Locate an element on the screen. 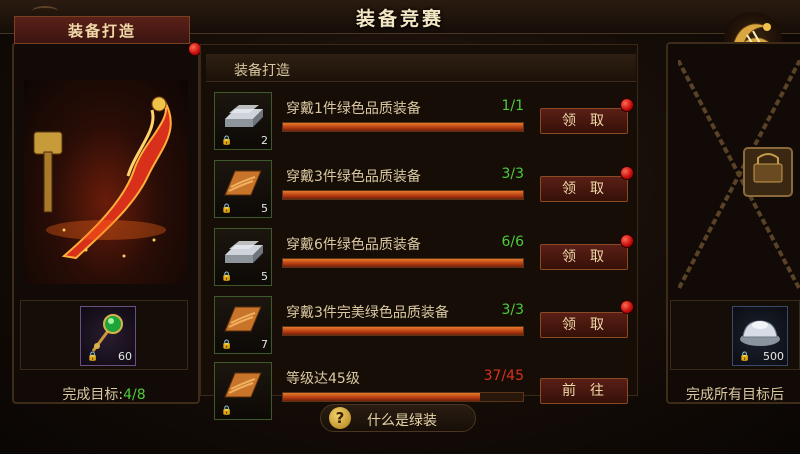  final-reward-item-slot: 🔒 500 is located at coordinates (760, 336).